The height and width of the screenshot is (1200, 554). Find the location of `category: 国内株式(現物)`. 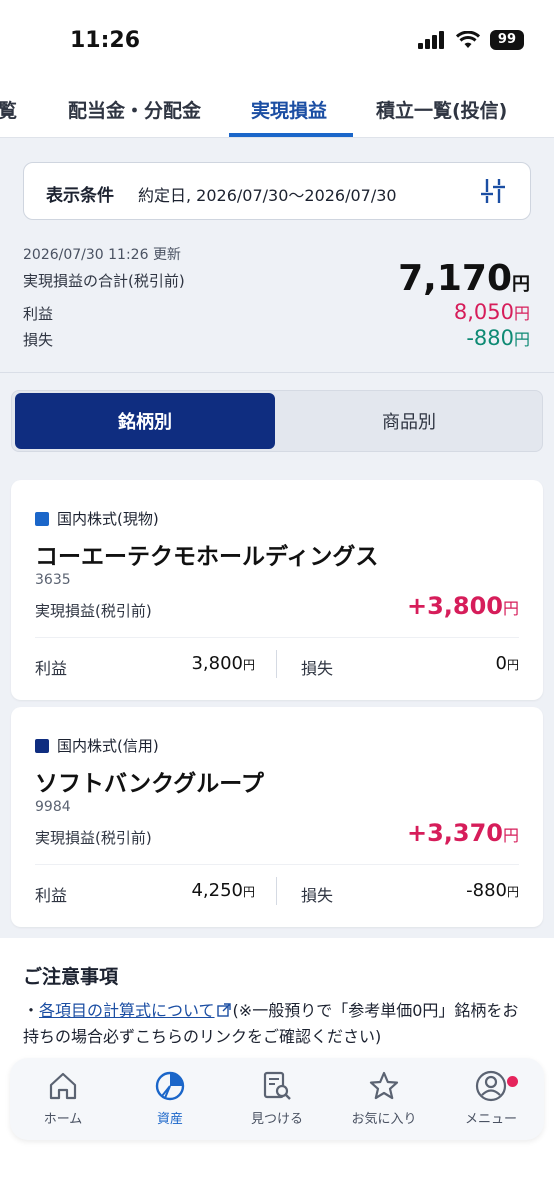

category: 国内株式(現物) is located at coordinates (97, 518).